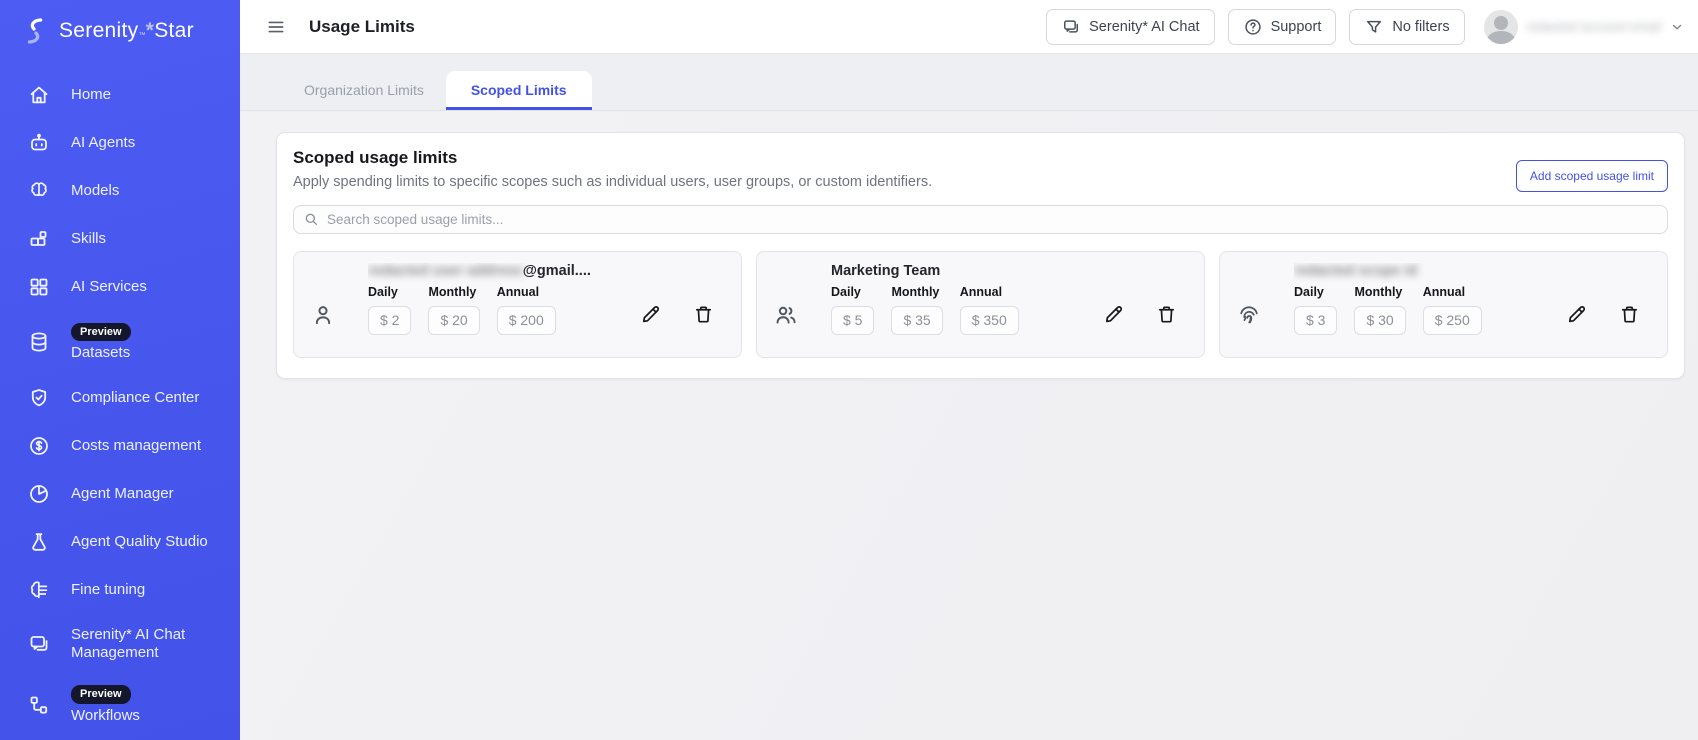 This screenshot has width=1698, height=740. Describe the element at coordinates (969, 82) in the screenshot. I see `tab-strip: Organization Limits Scoped Limits` at that location.